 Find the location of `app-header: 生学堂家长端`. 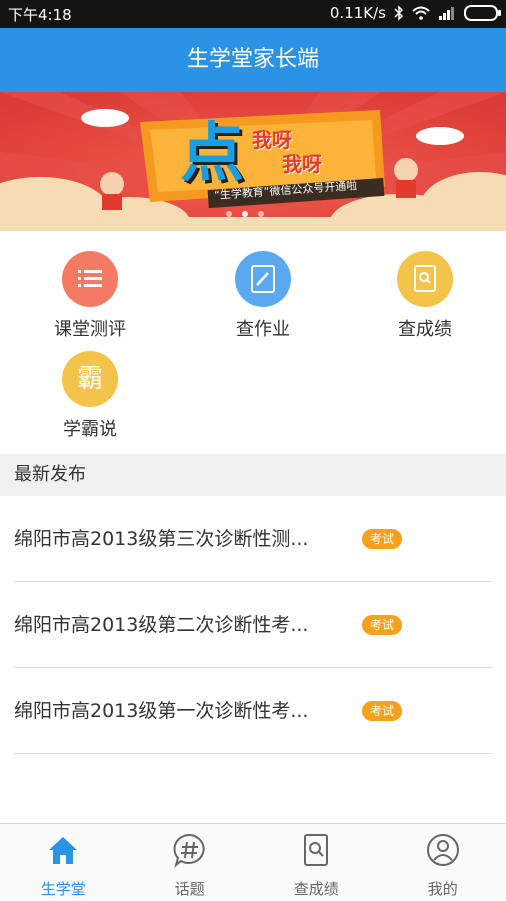

app-header: 生学堂家长端 is located at coordinates (253, 60).